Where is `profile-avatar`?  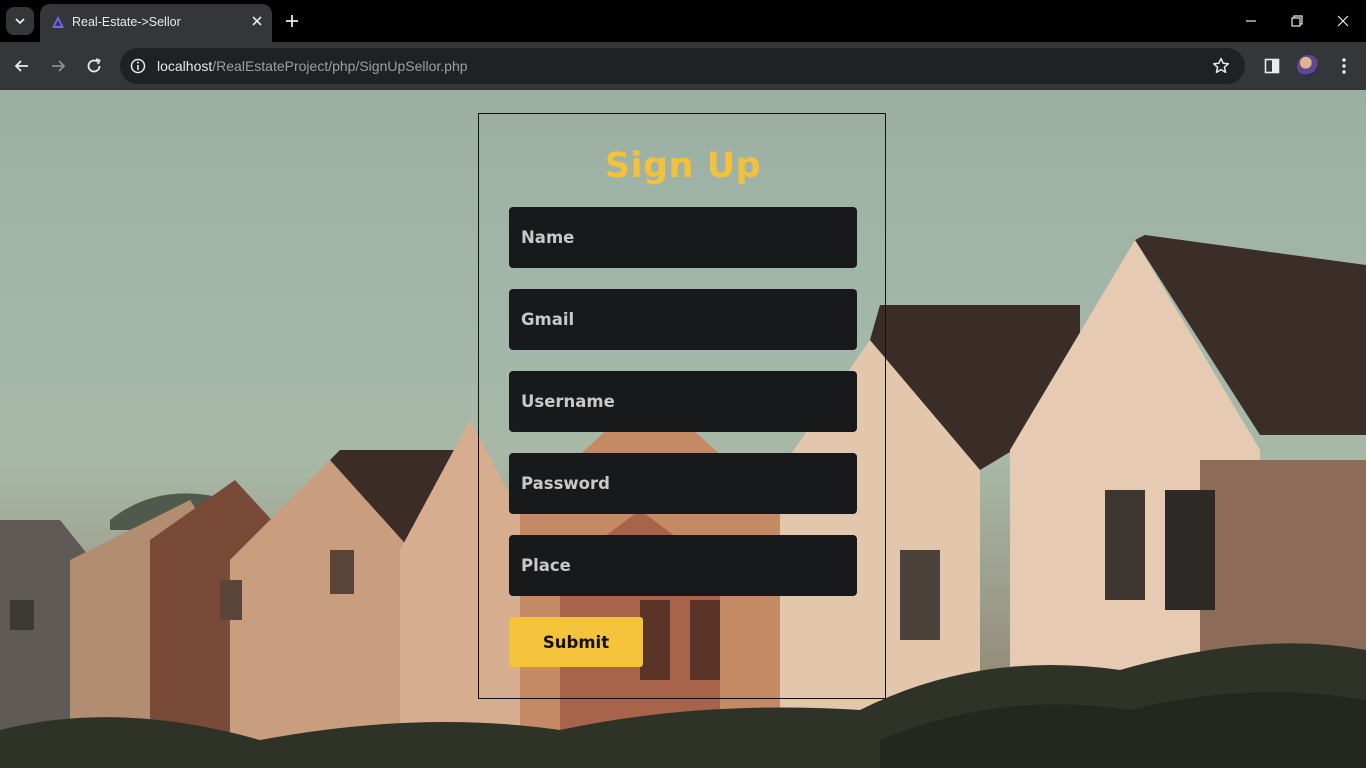 profile-avatar is located at coordinates (1308, 66).